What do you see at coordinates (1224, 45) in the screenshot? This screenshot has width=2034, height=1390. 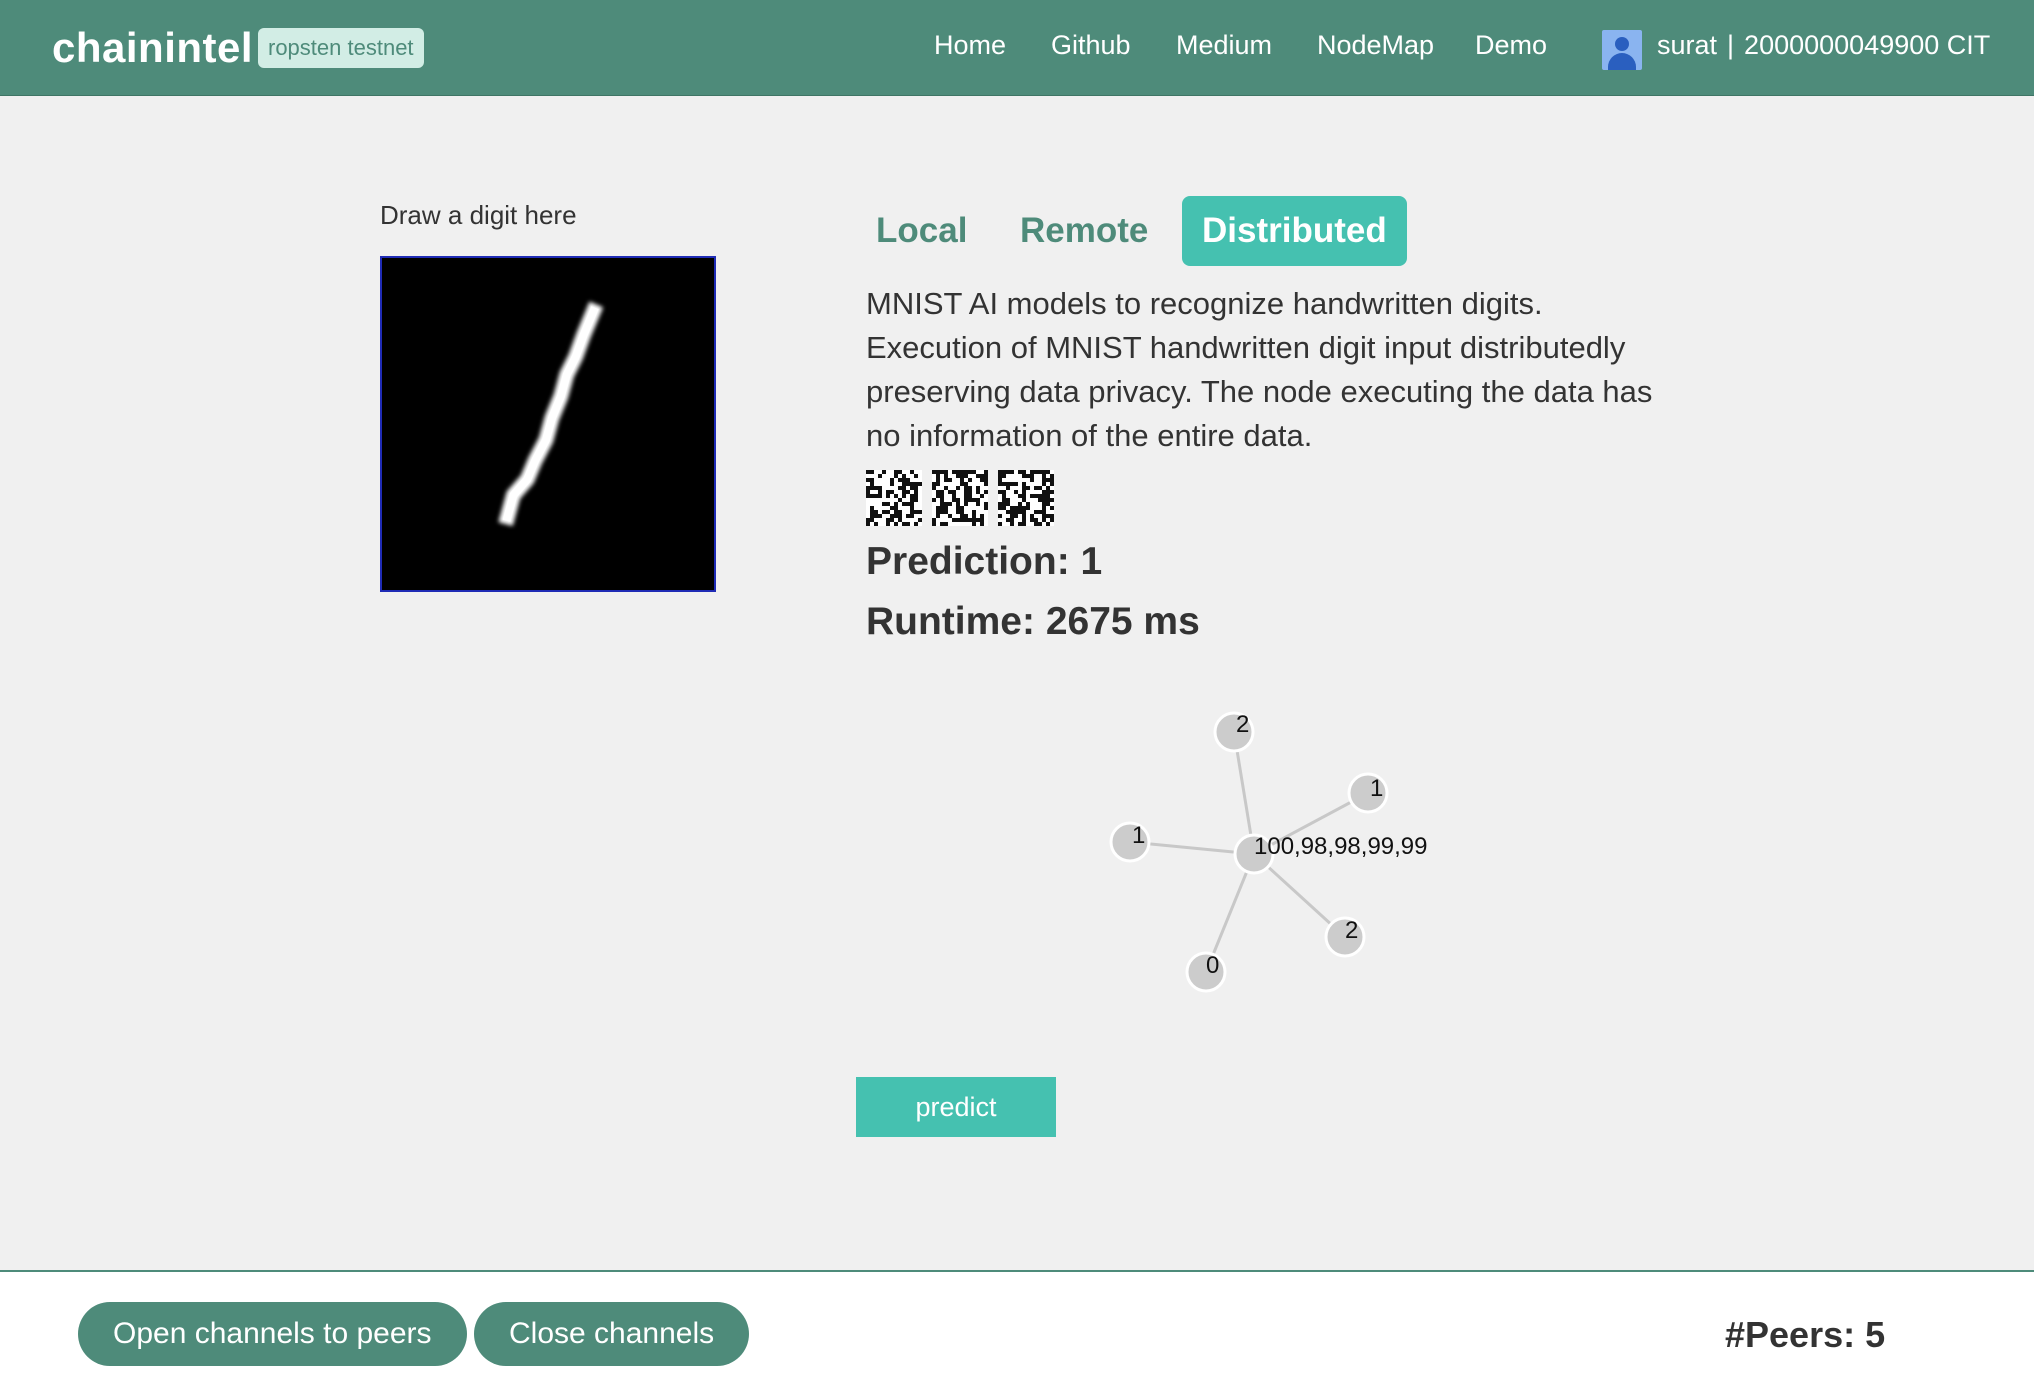 I see `nav-medium: Medium` at bounding box center [1224, 45].